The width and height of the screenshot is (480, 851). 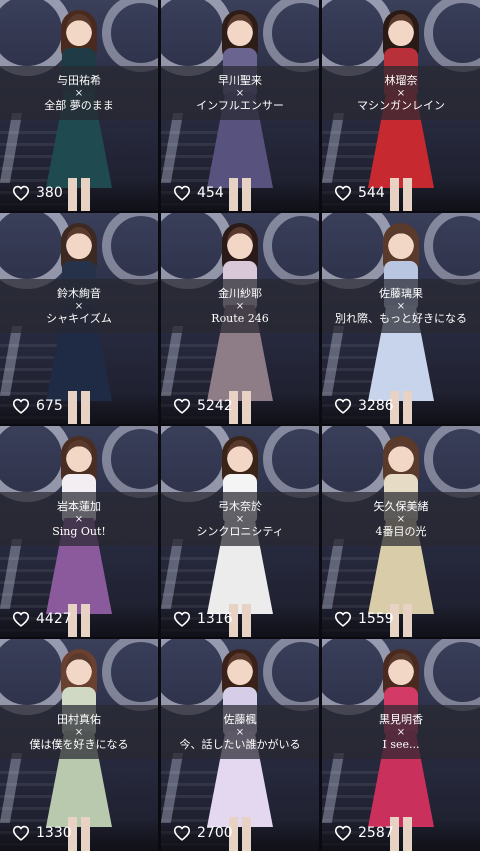 What do you see at coordinates (401, 80) in the screenshot?
I see `member-name: 林瑠奈` at bounding box center [401, 80].